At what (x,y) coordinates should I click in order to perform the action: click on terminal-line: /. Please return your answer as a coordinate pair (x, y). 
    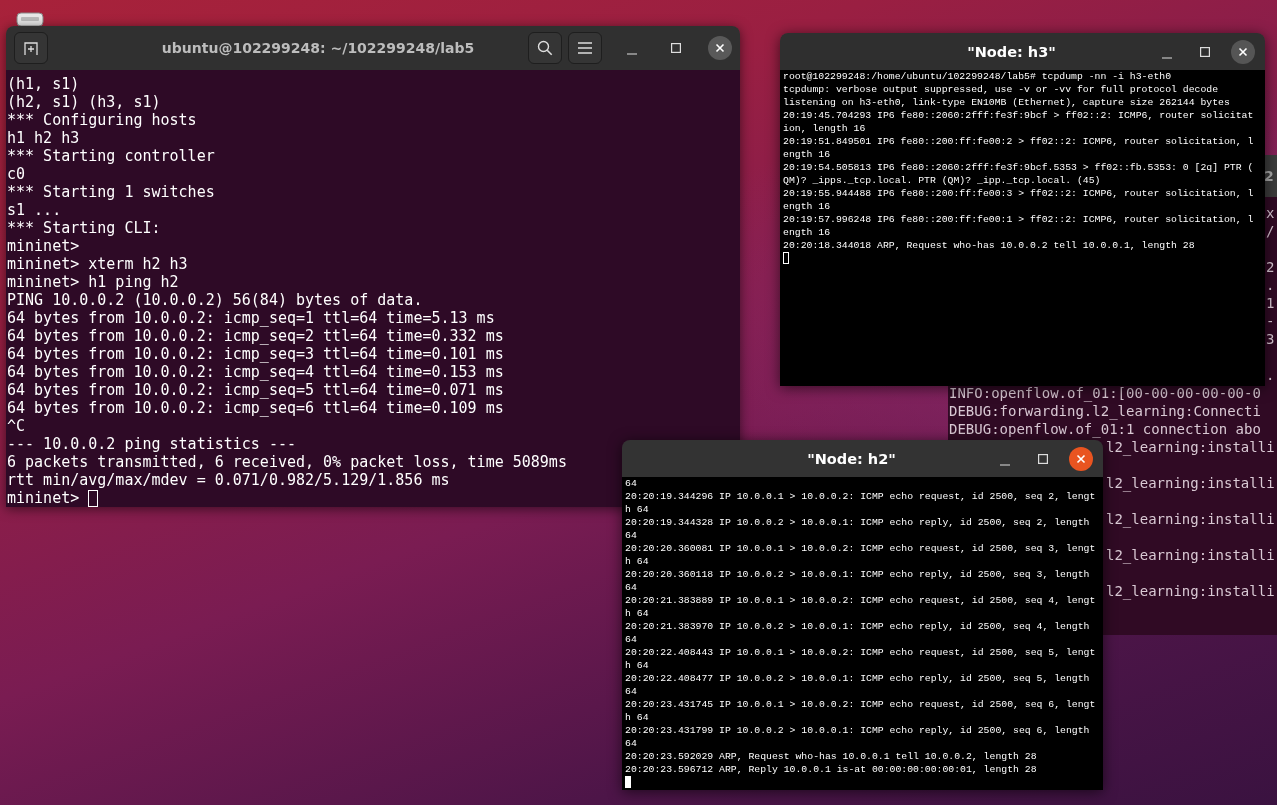
    Looking at the image, I should click on (1270, 231).